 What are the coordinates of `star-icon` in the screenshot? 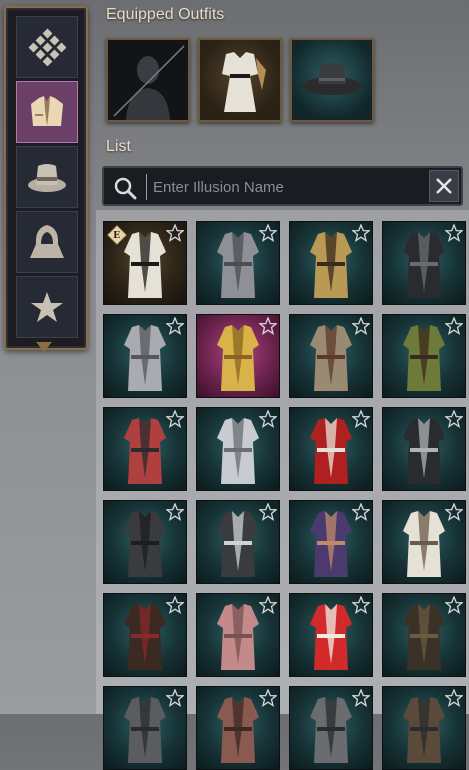 It's located at (47, 307).